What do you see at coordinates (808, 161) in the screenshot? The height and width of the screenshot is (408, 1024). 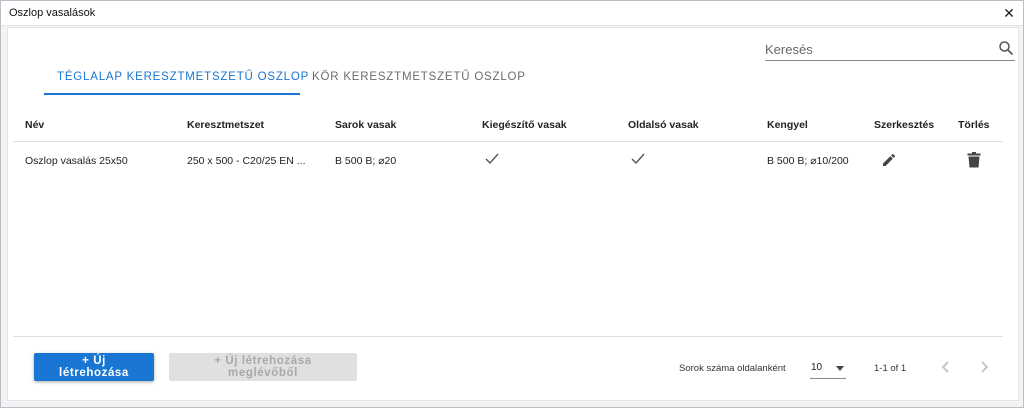 I see `cell-stirrup: B 500 B; ⌀10/200` at bounding box center [808, 161].